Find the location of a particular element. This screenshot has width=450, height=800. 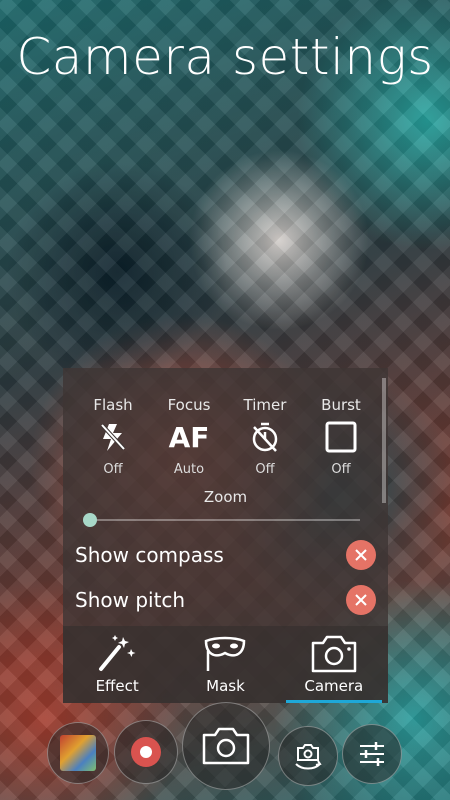

mask-icon is located at coordinates (225, 653).